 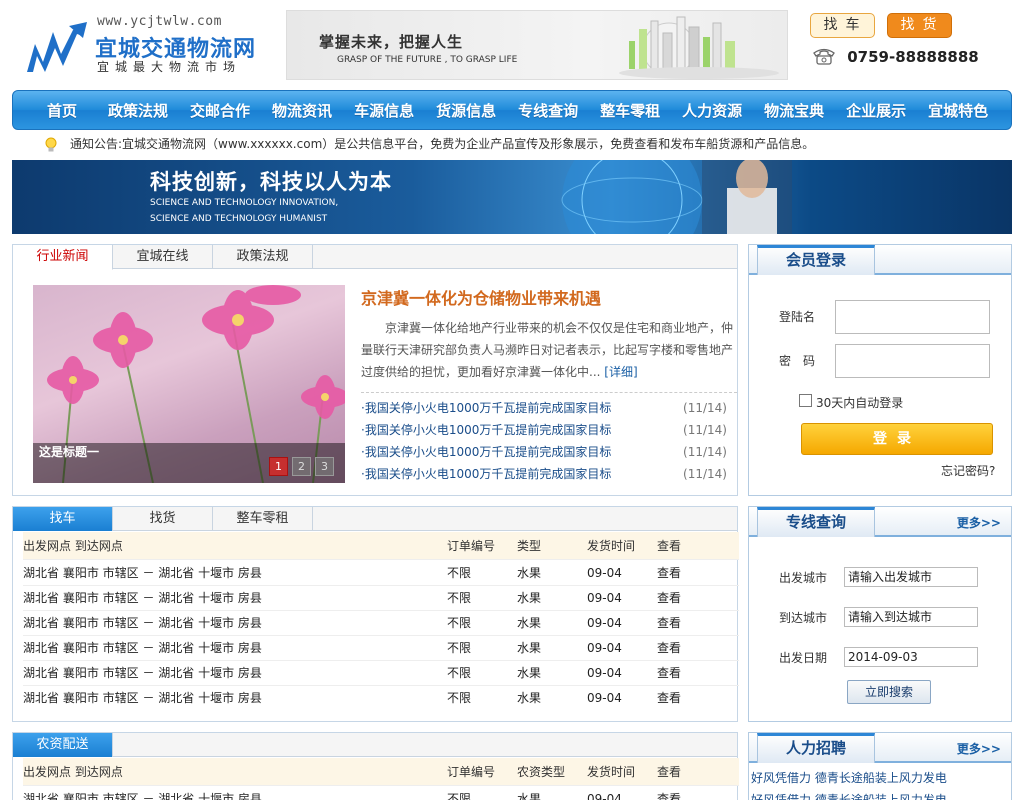 I want to click on recruit-list: 好风凭借力 德青长途船装上风力发电 好风凭借力 德青长途船装上风力发电, so click(x=849, y=783).